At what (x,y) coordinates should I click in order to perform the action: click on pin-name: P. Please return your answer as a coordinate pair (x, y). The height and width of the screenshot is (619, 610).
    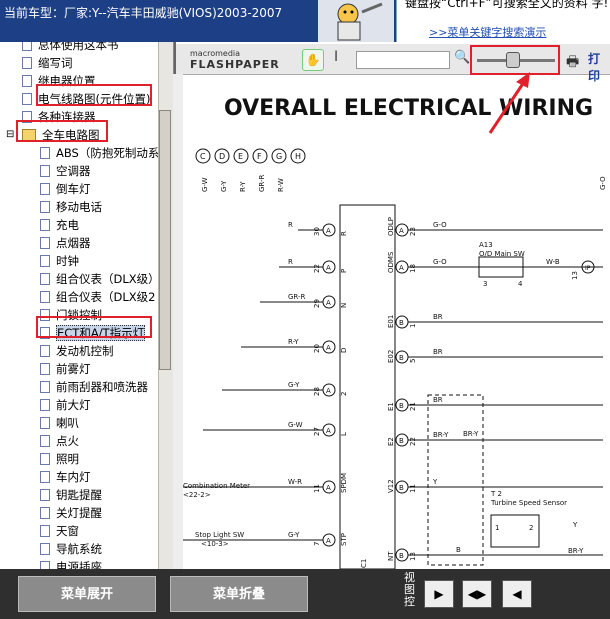
    Looking at the image, I should click on (344, 271).